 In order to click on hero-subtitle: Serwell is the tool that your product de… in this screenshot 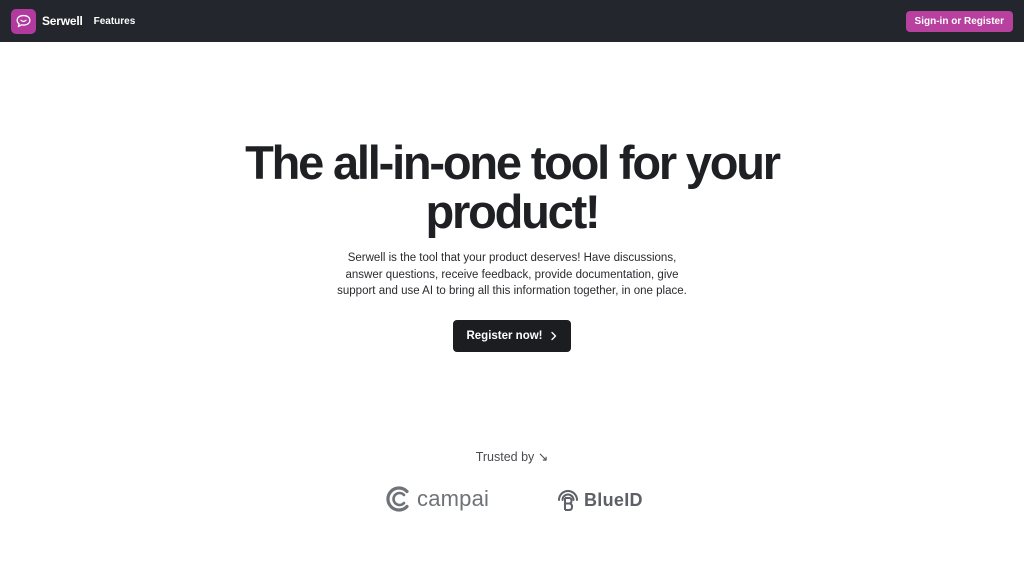, I will do `click(512, 275)`.